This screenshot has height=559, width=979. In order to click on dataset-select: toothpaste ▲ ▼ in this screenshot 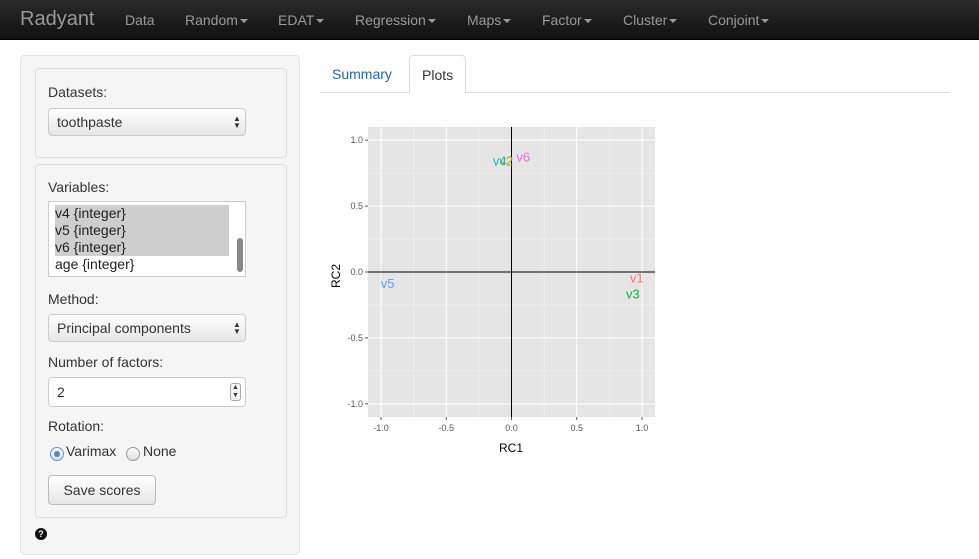, I will do `click(147, 122)`.